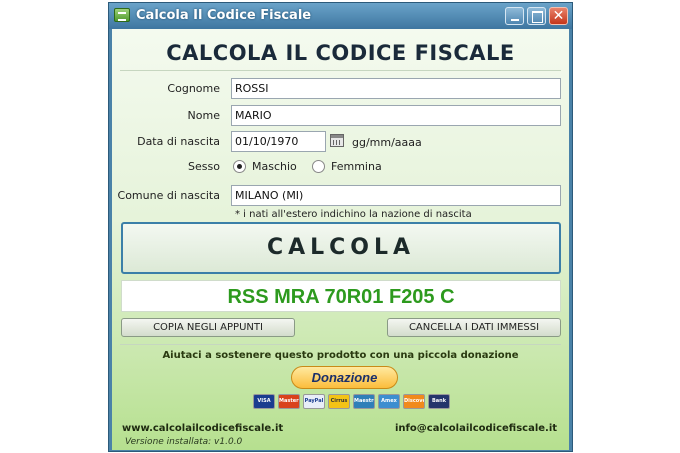  Describe the element at coordinates (356, 166) in the screenshot. I see `radio-femmina-label: Femmina` at that location.